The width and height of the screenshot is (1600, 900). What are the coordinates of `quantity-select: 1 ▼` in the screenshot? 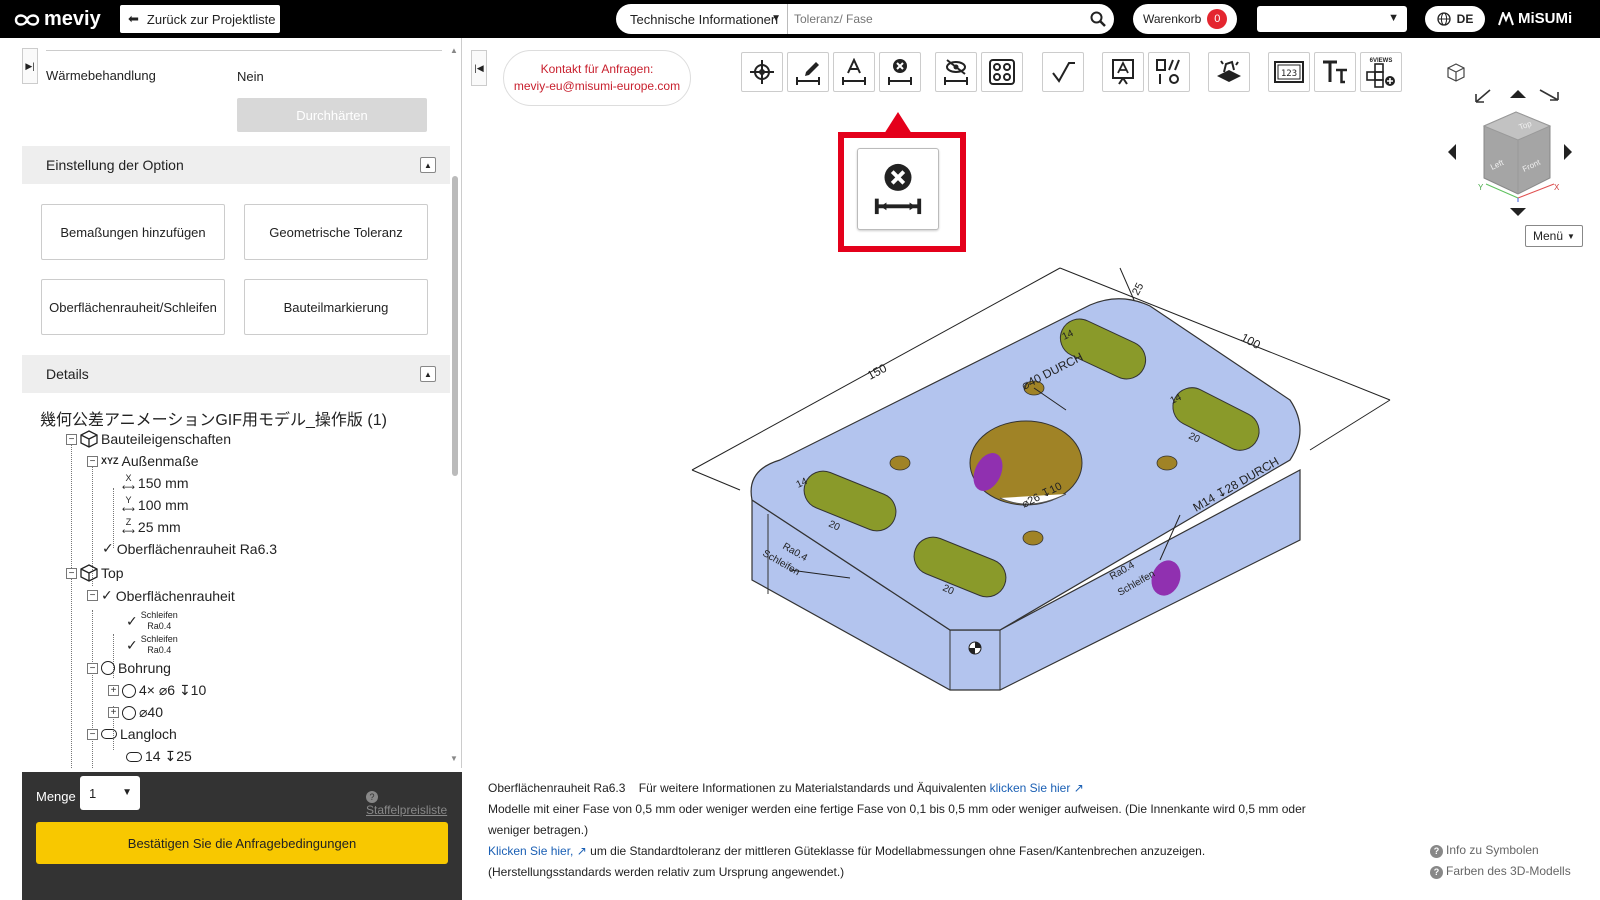 It's located at (110, 793).